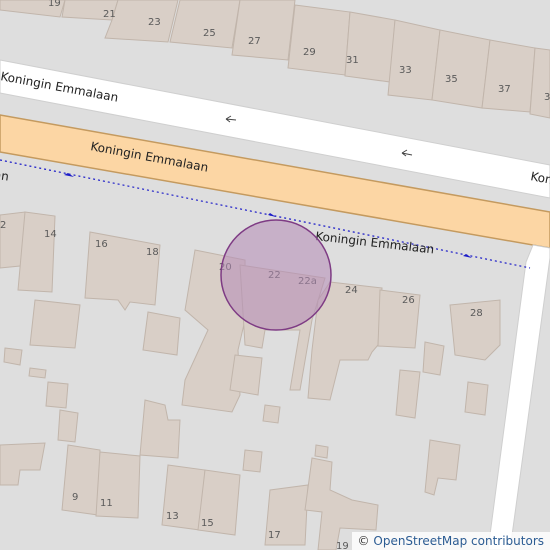 Image resolution: width=550 pixels, height=550 pixels. Describe the element at coordinates (504, 89) in the screenshot. I see `house-number: 37` at that location.